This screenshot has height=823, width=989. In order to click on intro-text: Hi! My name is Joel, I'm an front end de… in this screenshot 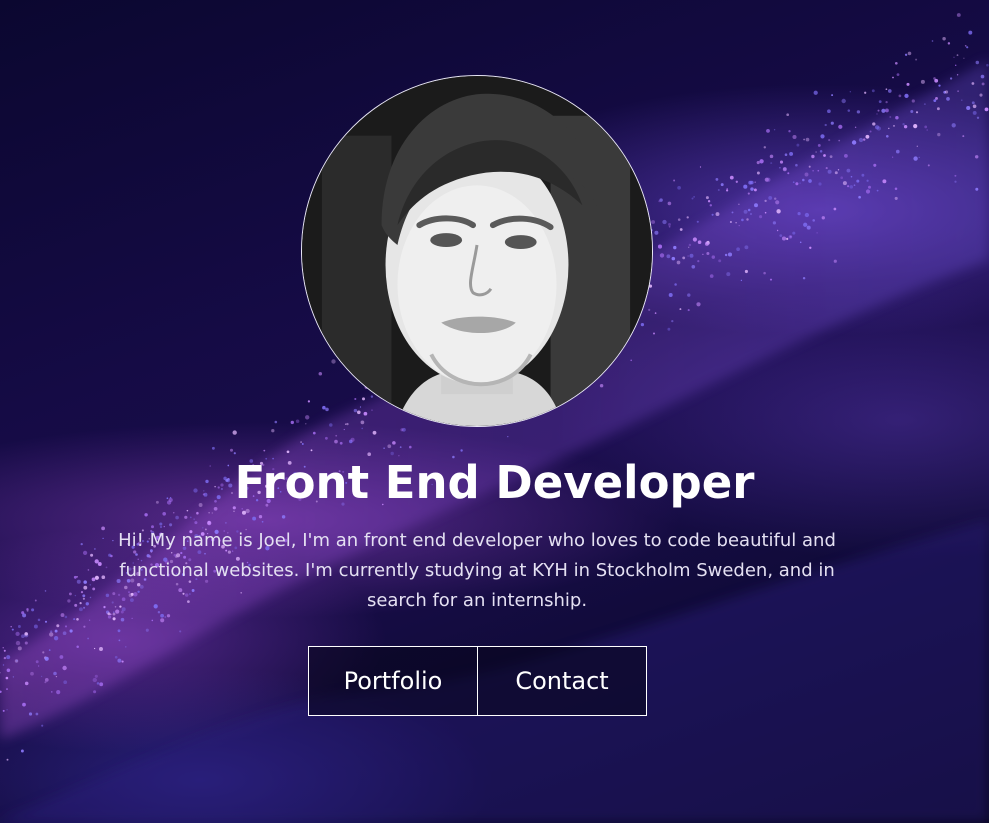, I will do `click(477, 570)`.